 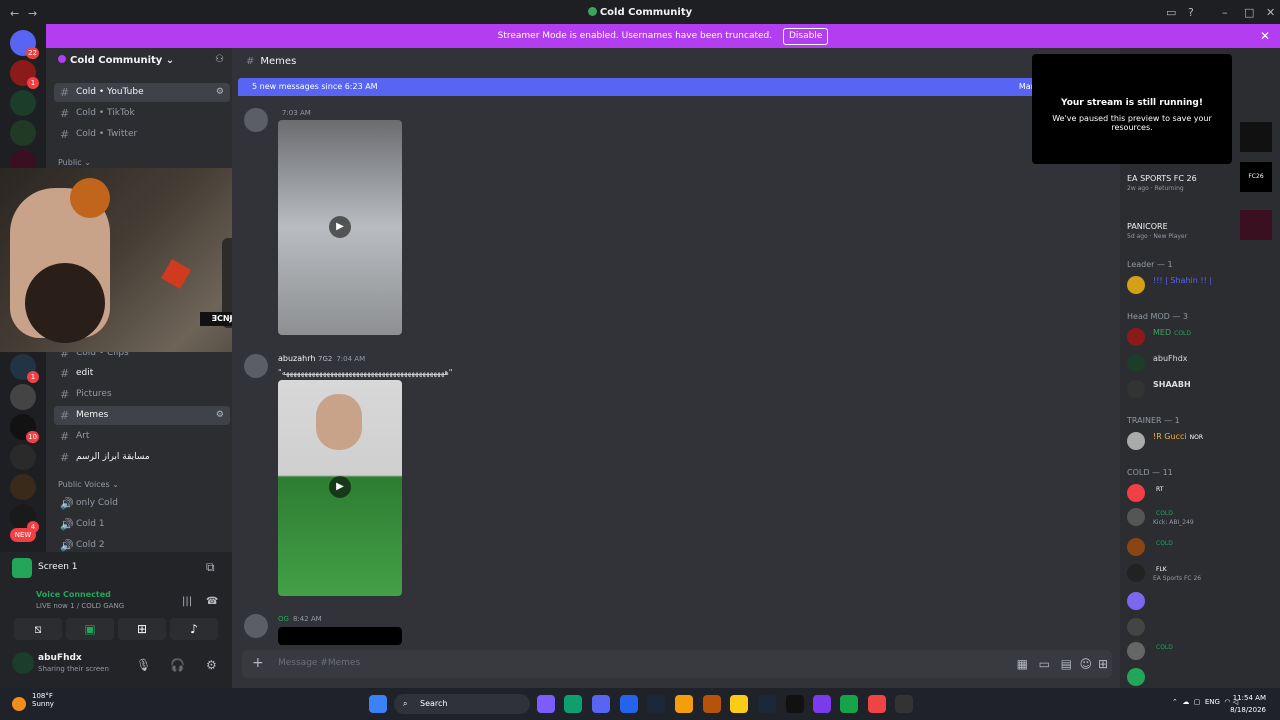 What do you see at coordinates (24, 44) in the screenshot?
I see `discord-home-icon: 22` at bounding box center [24, 44].